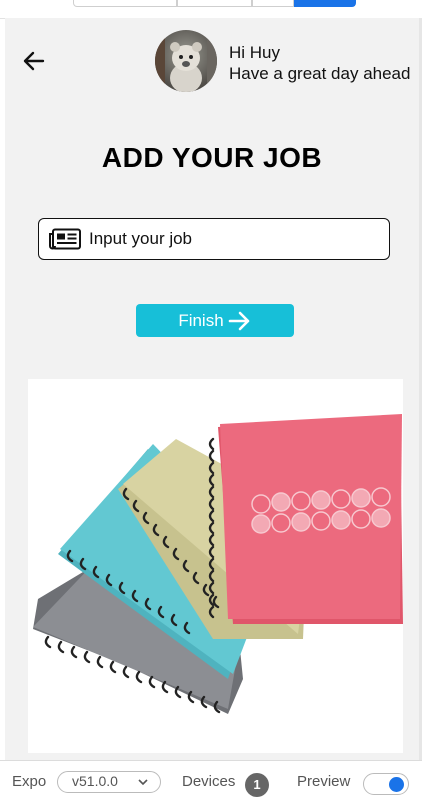  I want to click on version-select: v51.0.0, so click(109, 782).